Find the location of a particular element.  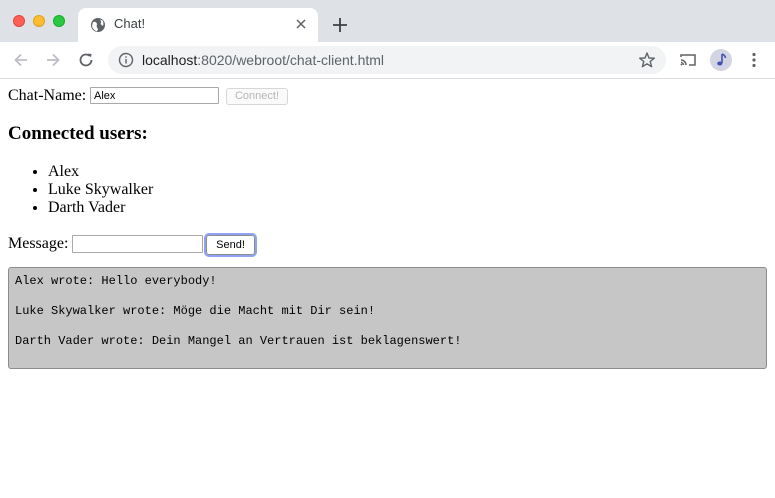

connected-users-heading: Connected users: is located at coordinates (78, 133).